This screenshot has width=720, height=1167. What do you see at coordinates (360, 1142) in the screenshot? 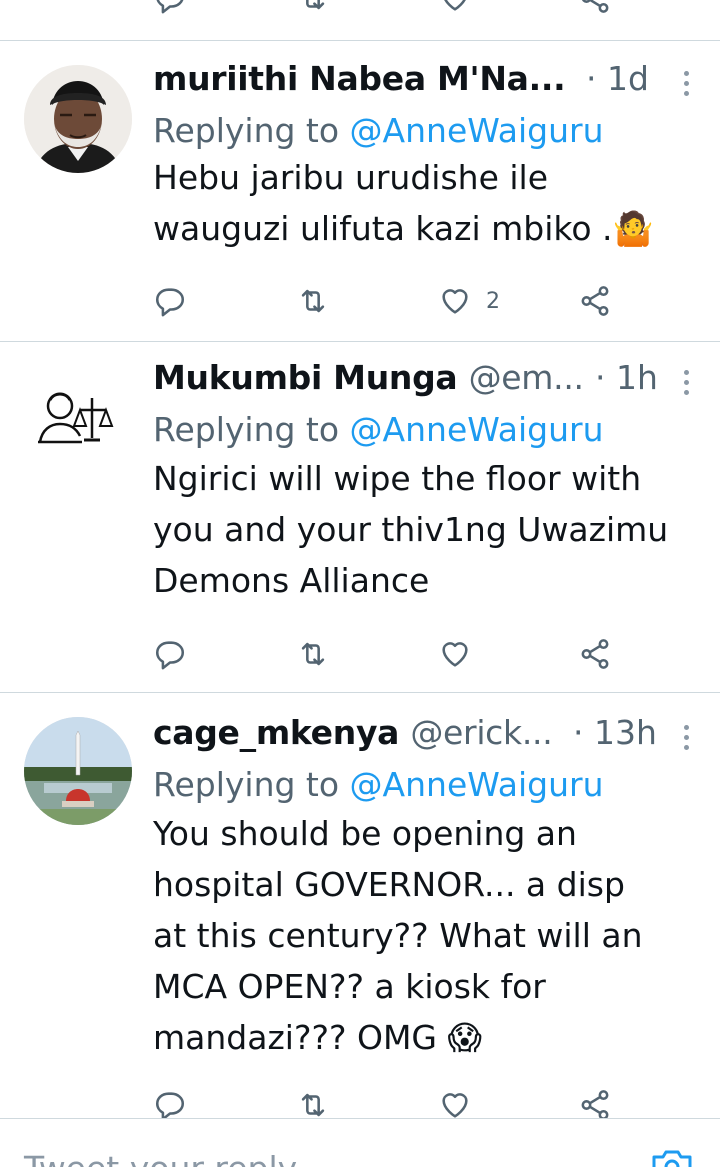
I see `reply-composer: Tweet your reply` at bounding box center [360, 1142].